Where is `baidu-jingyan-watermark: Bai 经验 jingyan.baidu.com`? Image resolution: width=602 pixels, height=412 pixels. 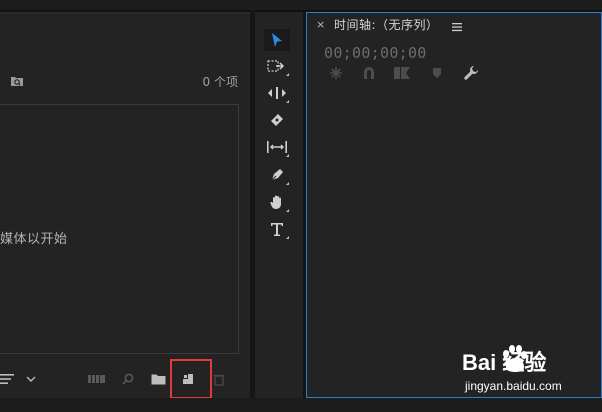
baidu-jingyan-watermark: Bai 经验 jingyan.baidu.com is located at coordinates (532, 375).